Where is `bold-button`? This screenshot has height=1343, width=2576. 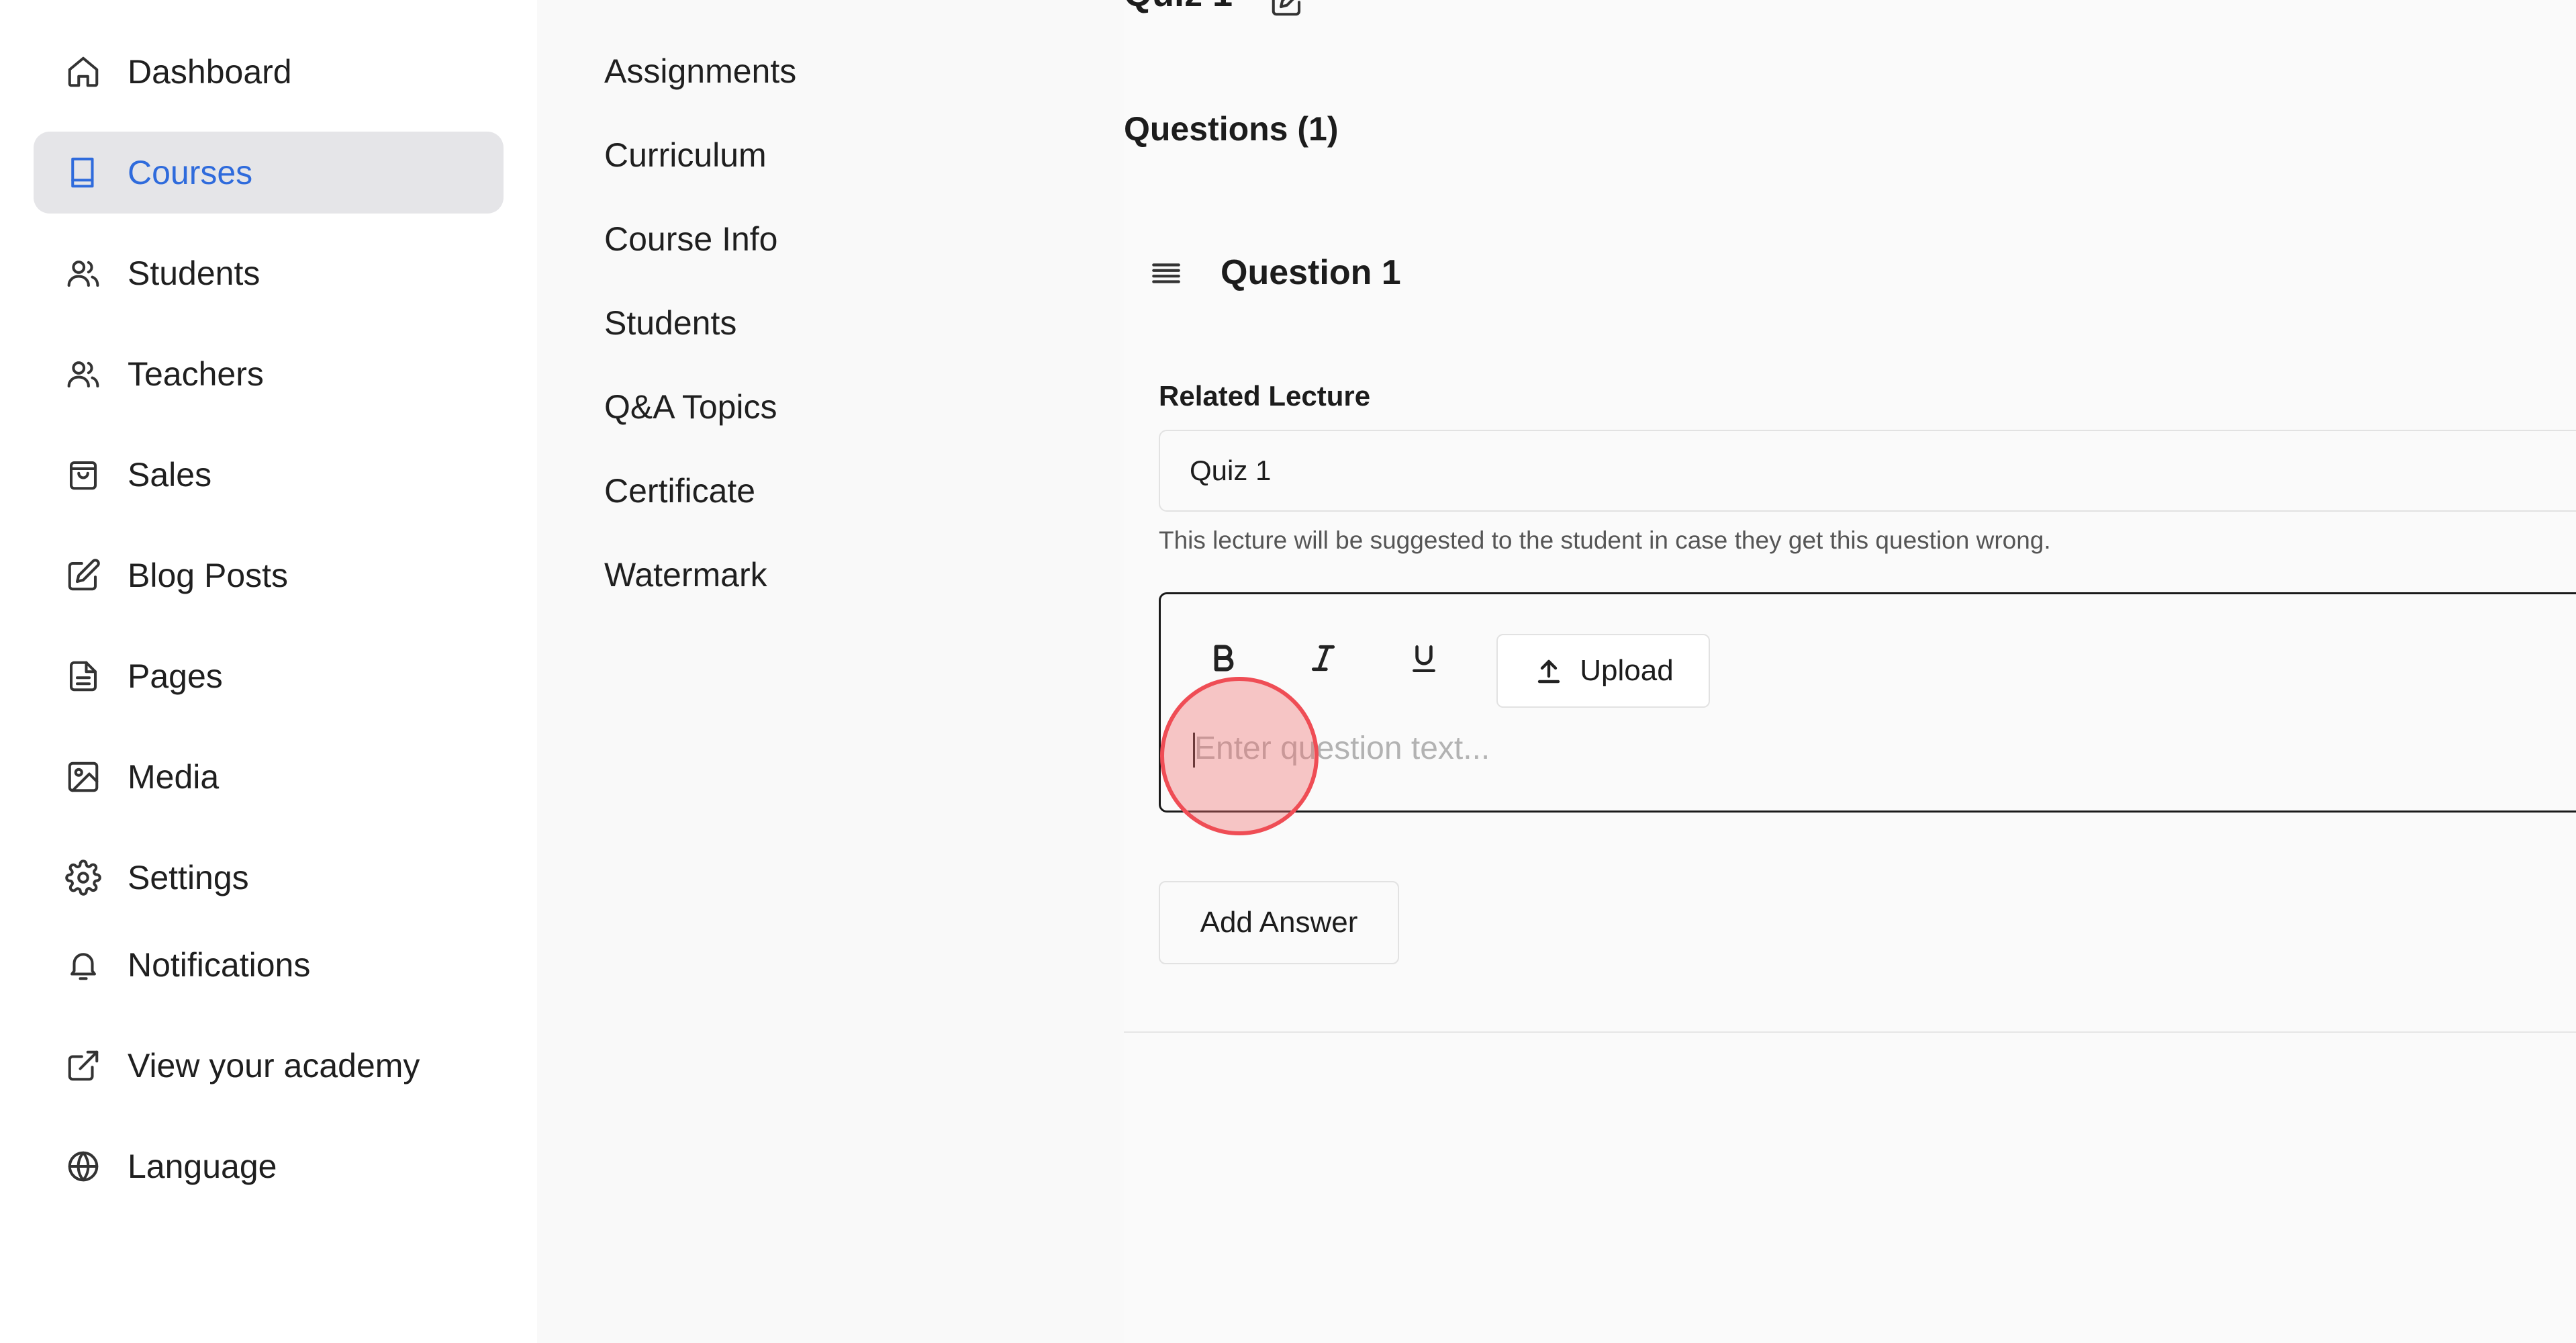
bold-button is located at coordinates (1223, 658).